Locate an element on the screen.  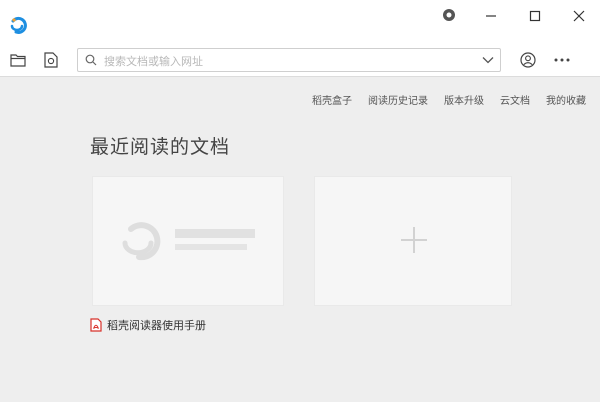
search-icon is located at coordinates (91, 60).